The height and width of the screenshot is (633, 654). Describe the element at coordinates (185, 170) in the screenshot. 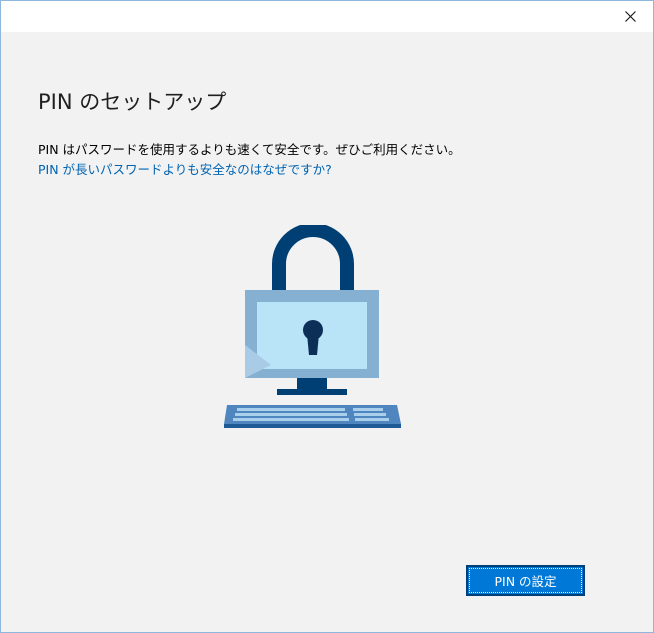

I see `why-pin-safer-link: PIN が長いパスワードよりも安全なのはなぜですか?` at that location.